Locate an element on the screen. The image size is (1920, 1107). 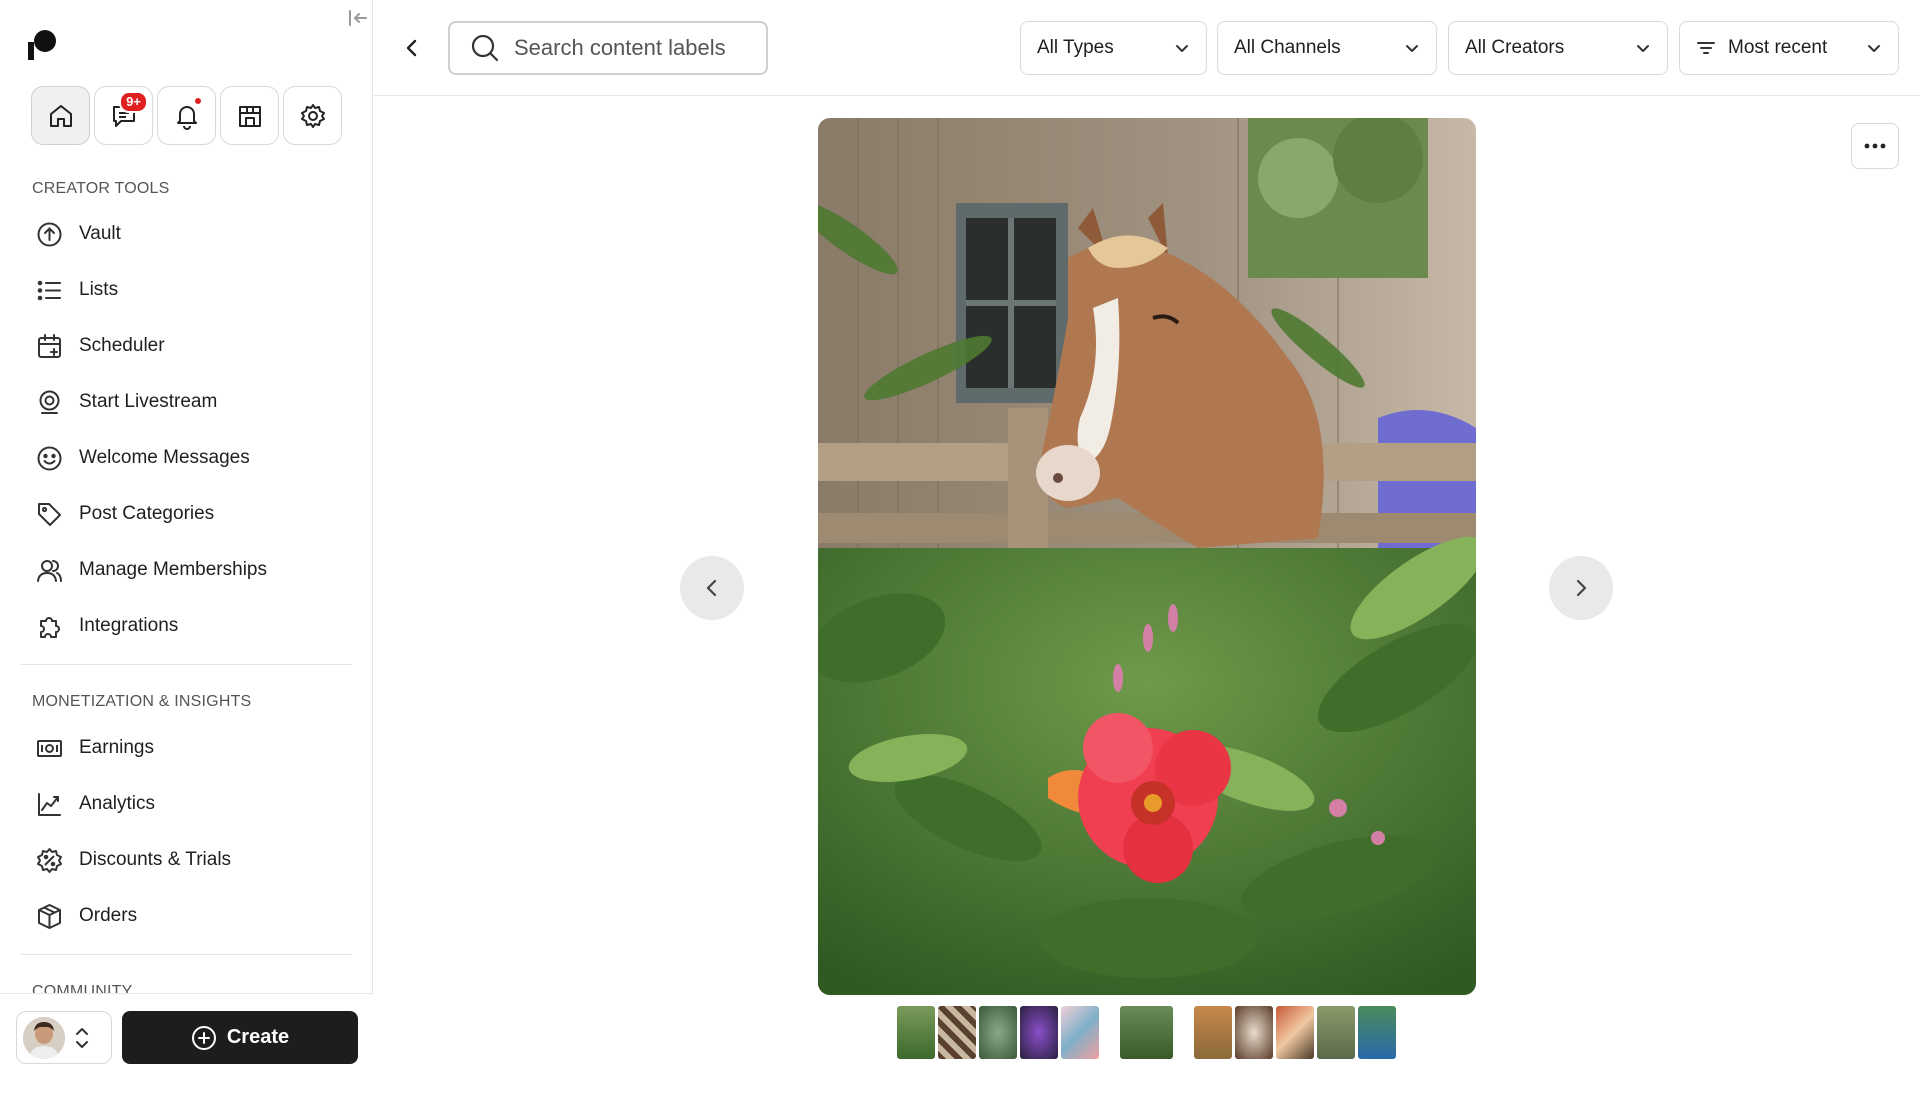
chevron-right-icon is located at coordinates (1581, 588).